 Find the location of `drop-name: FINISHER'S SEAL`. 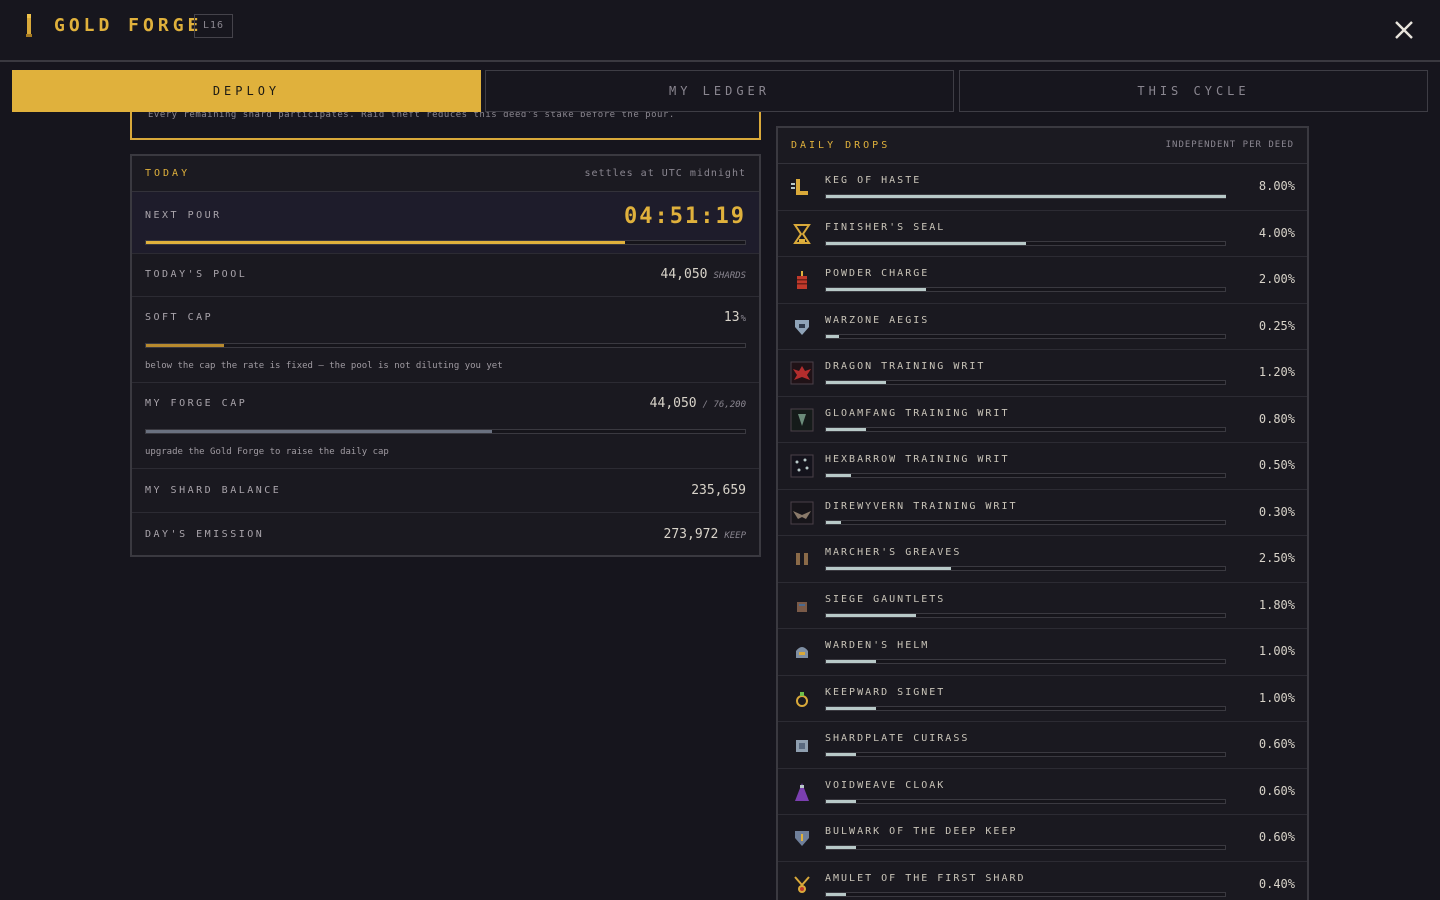

drop-name: FINISHER'S SEAL is located at coordinates (885, 227).